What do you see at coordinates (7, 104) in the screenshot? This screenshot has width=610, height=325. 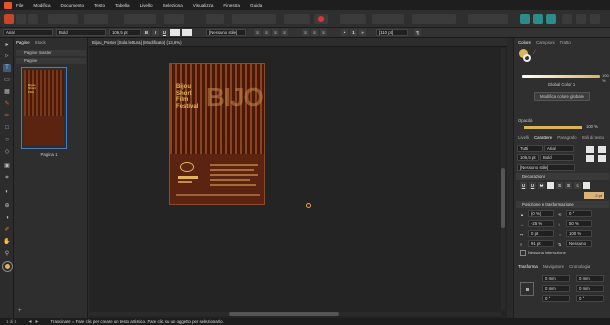 I see `pen-tool-icon: ✎` at bounding box center [7, 104].